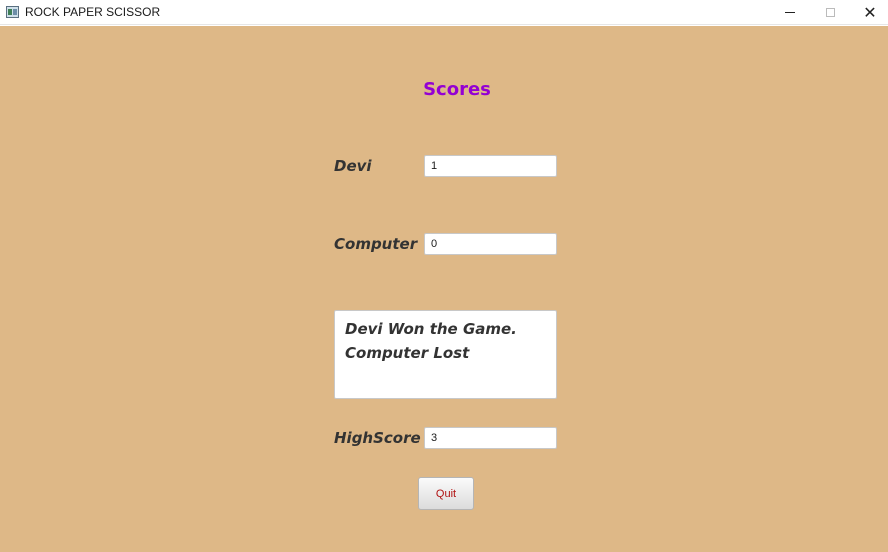 This screenshot has width=888, height=552. I want to click on quit-button: Quit, so click(446, 493).